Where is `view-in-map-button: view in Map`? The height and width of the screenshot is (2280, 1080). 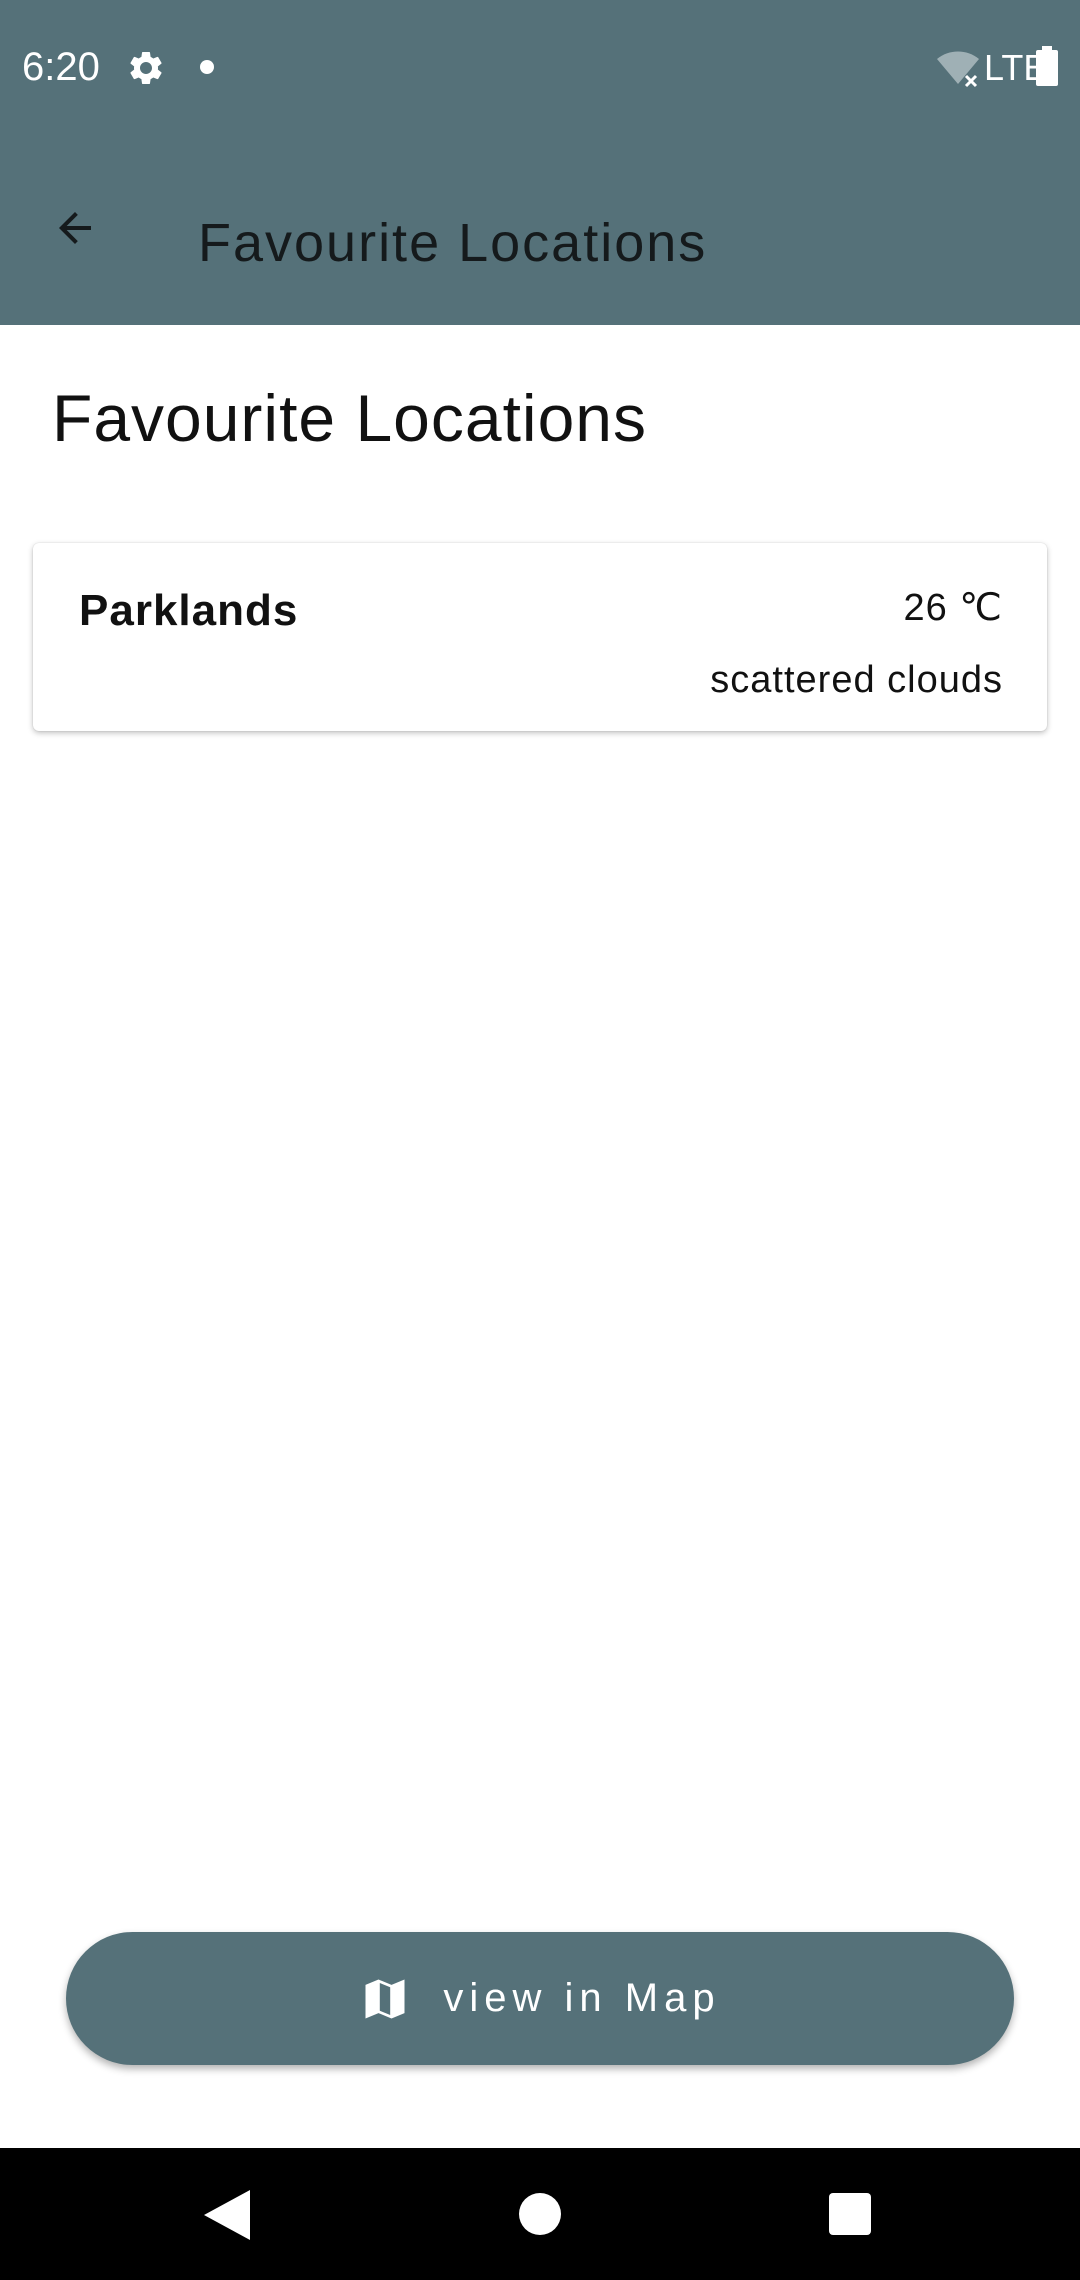
view-in-map-button: view in Map is located at coordinates (540, 1998).